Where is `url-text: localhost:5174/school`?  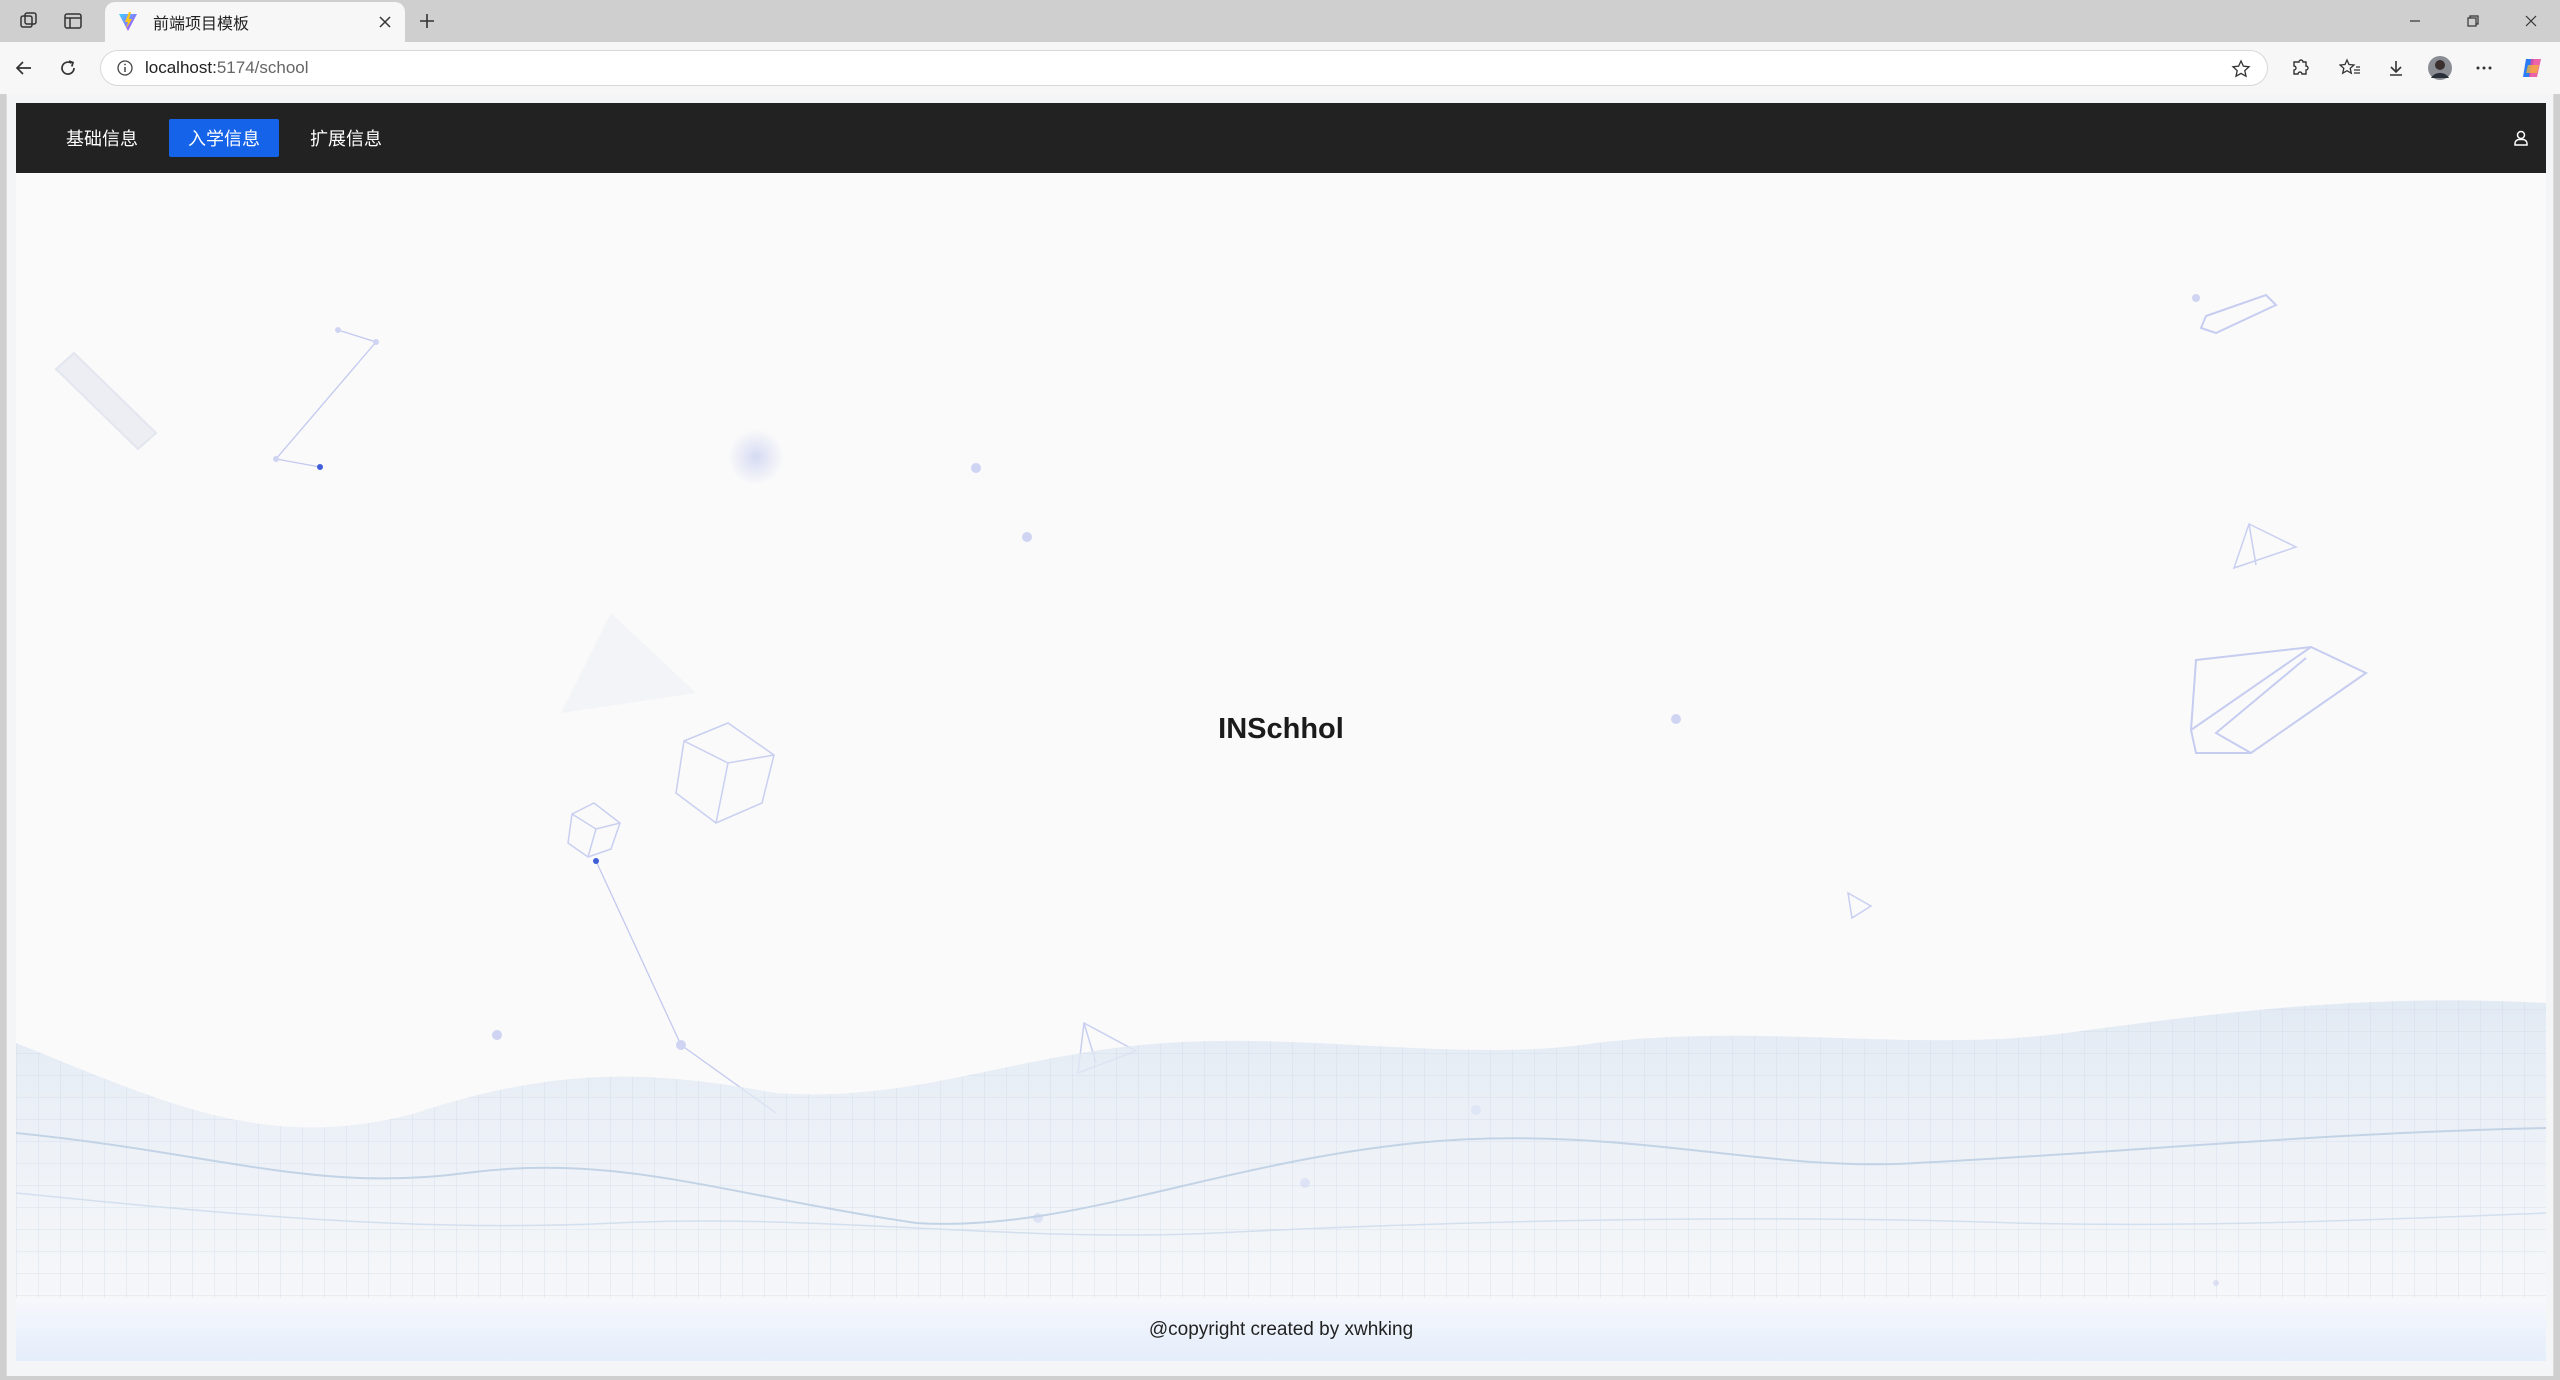
url-text: localhost:5174/school is located at coordinates (227, 68).